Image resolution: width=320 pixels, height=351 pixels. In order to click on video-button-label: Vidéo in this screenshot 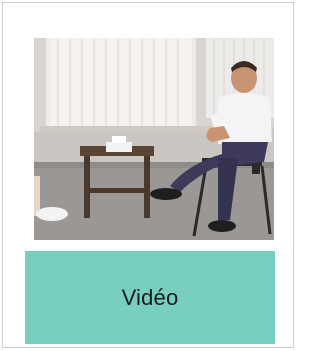, I will do `click(150, 297)`.